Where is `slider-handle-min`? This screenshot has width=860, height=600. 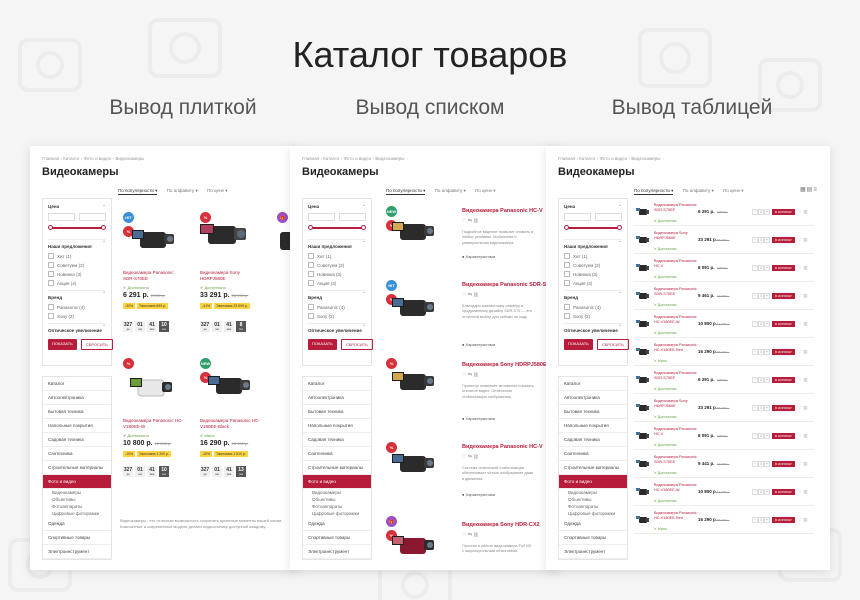
slider-handle-min is located at coordinates (50, 227).